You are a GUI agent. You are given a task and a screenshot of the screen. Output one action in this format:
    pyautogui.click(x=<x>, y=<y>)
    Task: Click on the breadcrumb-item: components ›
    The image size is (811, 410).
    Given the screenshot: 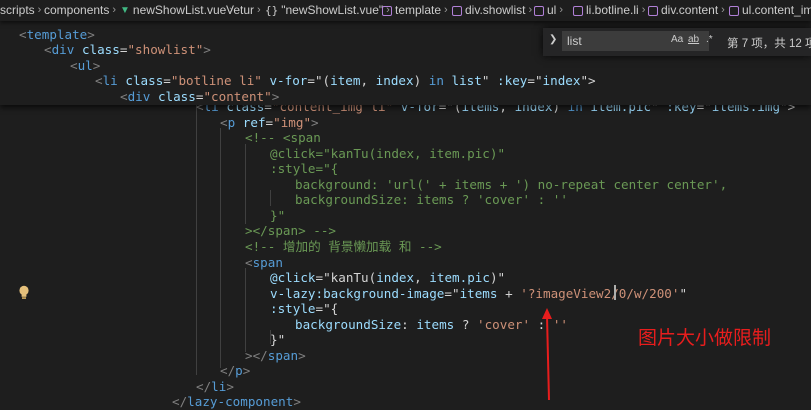 What is the action you would take?
    pyautogui.click(x=80, y=10)
    